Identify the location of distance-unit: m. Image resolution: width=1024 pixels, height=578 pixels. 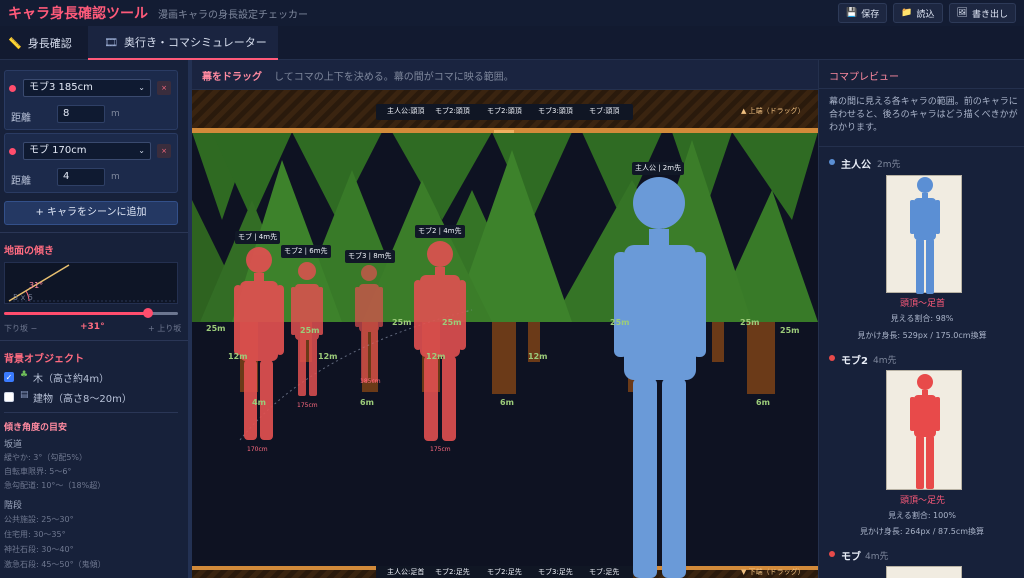
(115, 177).